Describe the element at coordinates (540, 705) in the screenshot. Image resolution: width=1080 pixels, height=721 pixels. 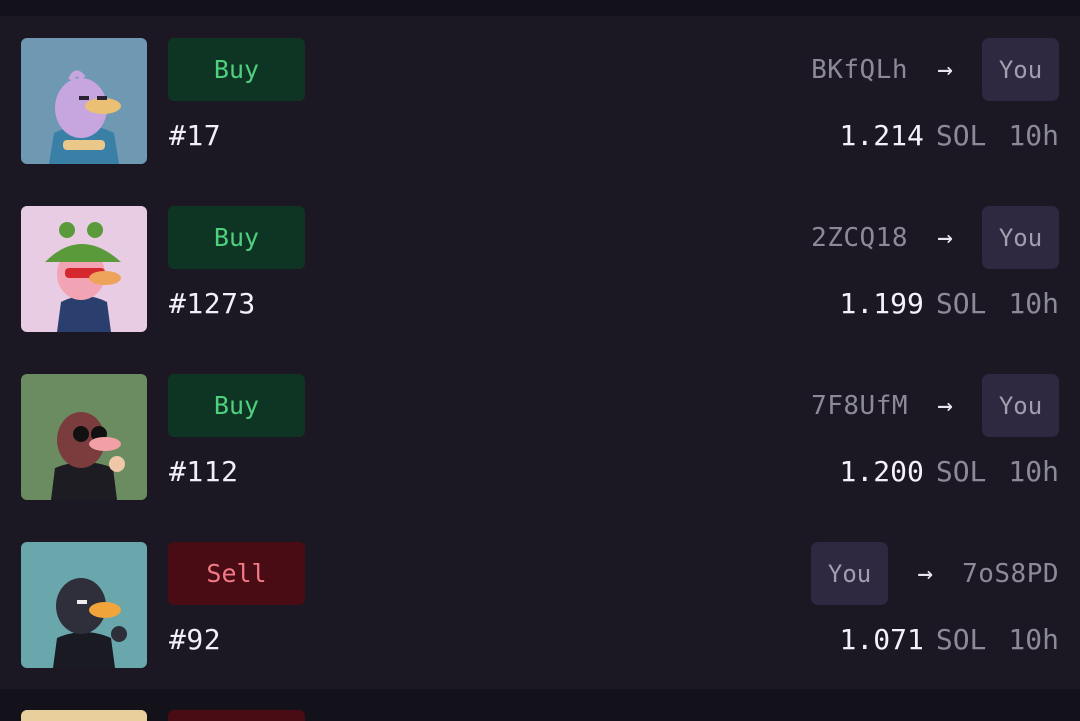
I see `activity-row-partial` at that location.